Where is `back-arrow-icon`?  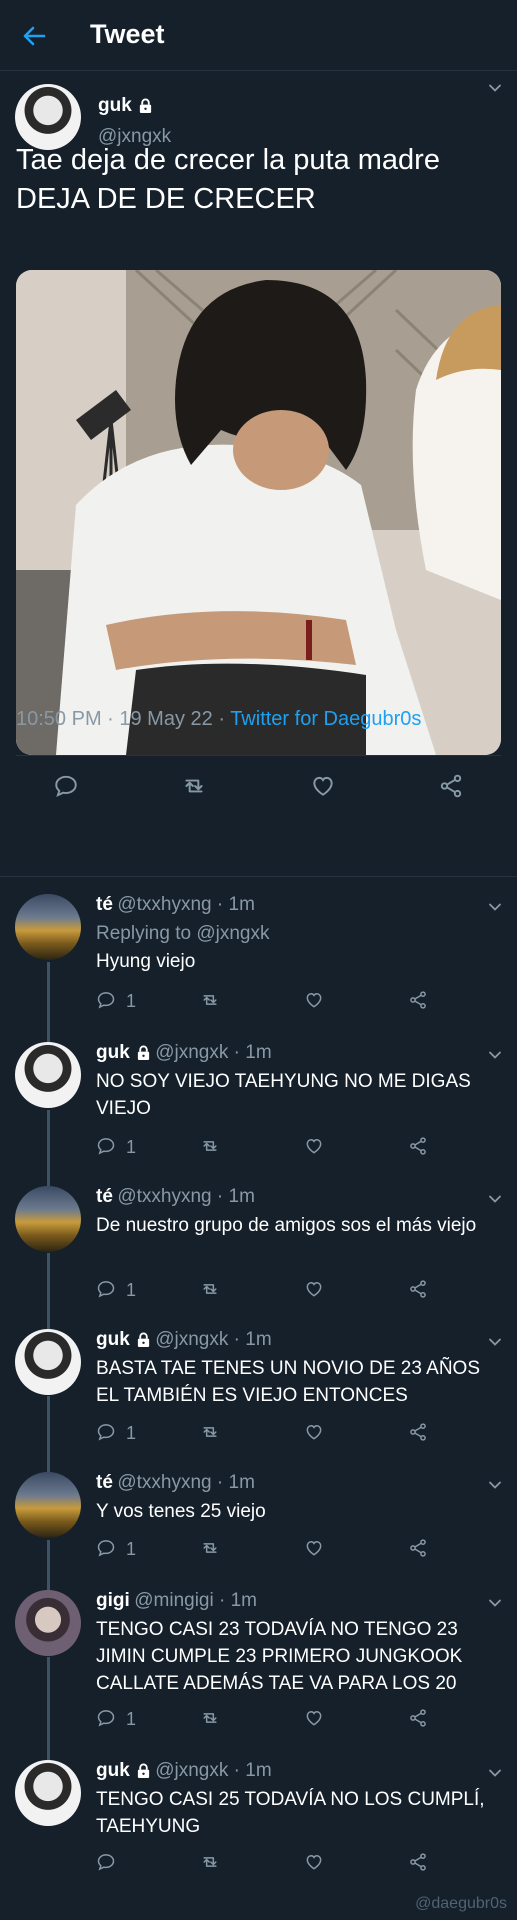
back-arrow-icon is located at coordinates (34, 36).